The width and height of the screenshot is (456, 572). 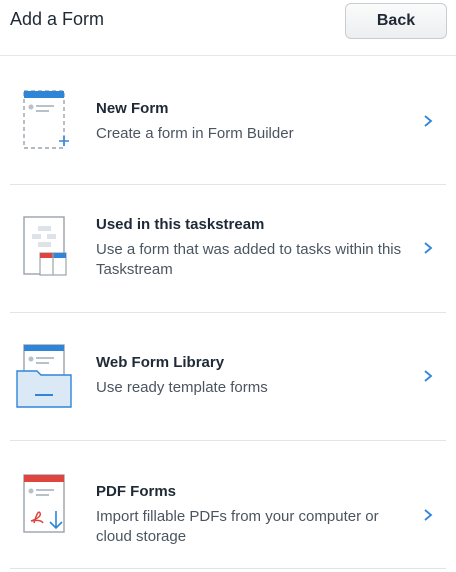 What do you see at coordinates (182, 387) in the screenshot?
I see `item-description: Use ready template forms` at bounding box center [182, 387].